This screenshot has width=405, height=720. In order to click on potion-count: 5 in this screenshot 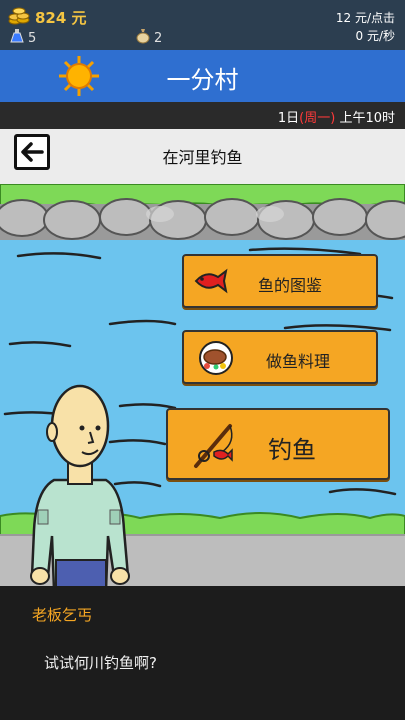, I will do `click(32, 38)`.